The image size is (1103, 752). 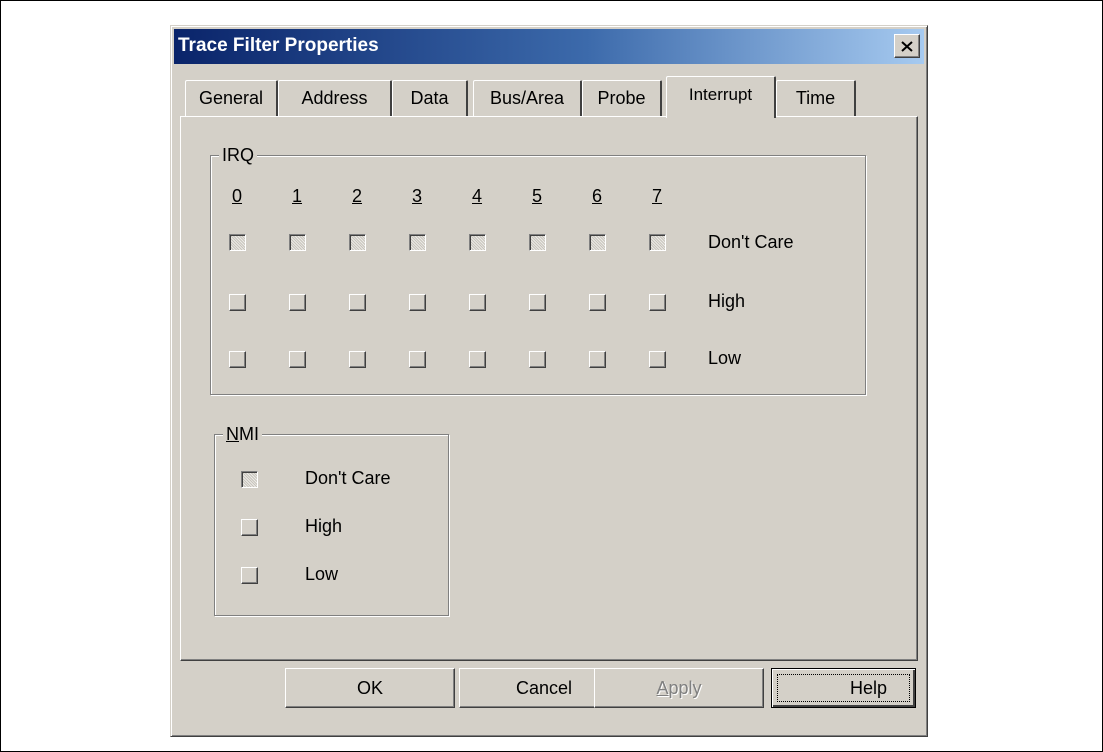 I want to click on nmi-group-label: NMI, so click(x=242, y=434).